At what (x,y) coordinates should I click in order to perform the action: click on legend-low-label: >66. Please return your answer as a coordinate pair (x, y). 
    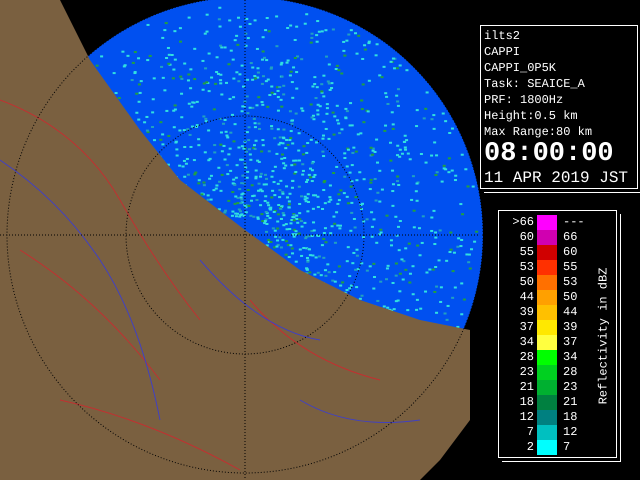
    Looking at the image, I should click on (523, 222).